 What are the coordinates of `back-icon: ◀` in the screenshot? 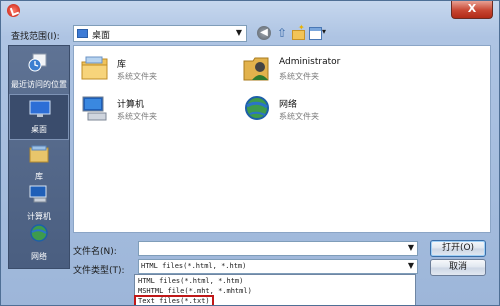 It's located at (264, 33).